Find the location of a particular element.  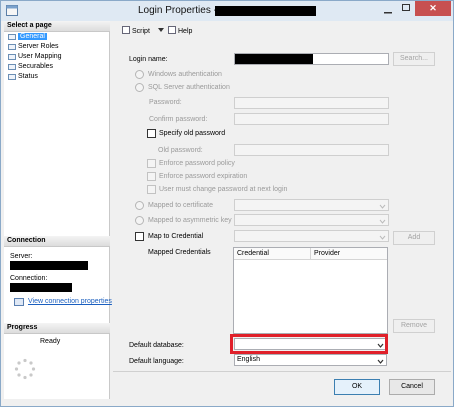

must-change-label: User must change password at next login is located at coordinates (223, 189).